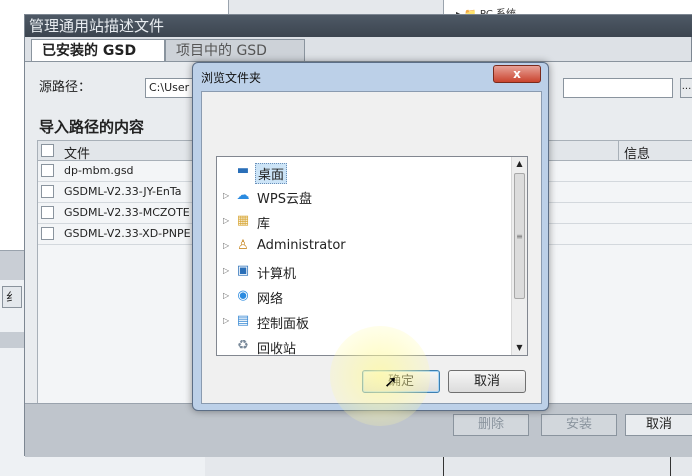 This screenshot has width=692, height=476. Describe the element at coordinates (243, 195) in the screenshot. I see `cloud-icon: ☁` at that location.